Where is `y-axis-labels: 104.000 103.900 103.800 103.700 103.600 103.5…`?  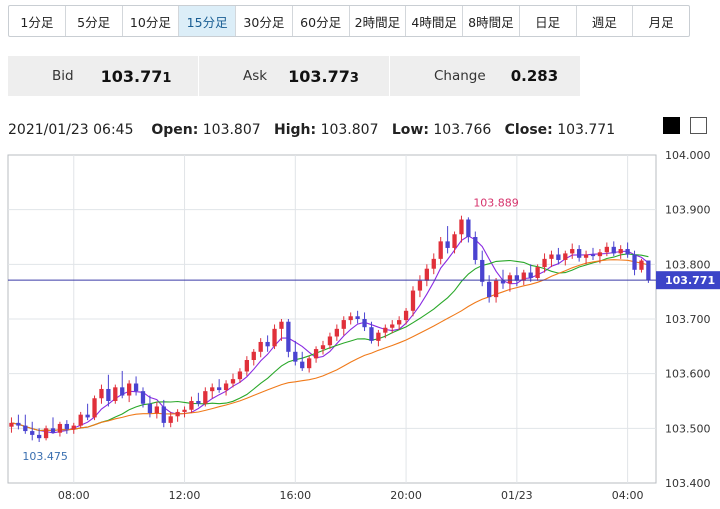
y-axis-labels: 104.000 103.900 103.800 103.700 103.600 103.5… is located at coordinates (688, 319).